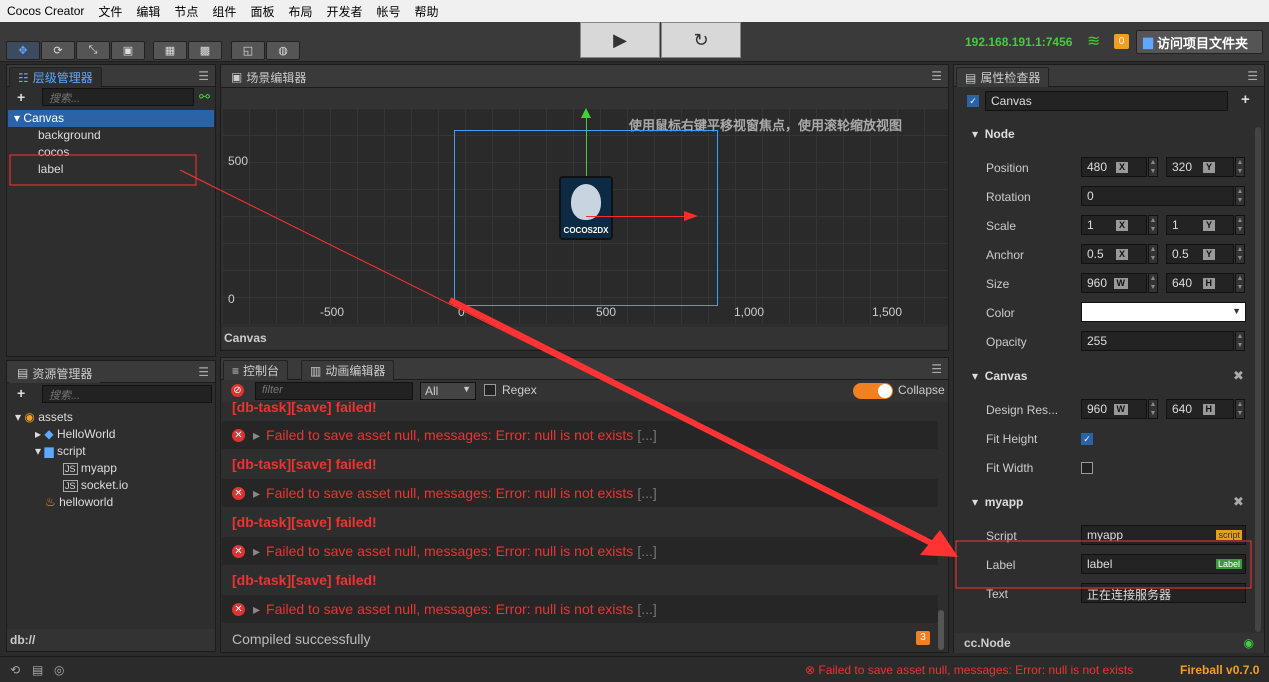 The height and width of the screenshot is (682, 1269). What do you see at coordinates (1114, 167) in the screenshot?
I see `position-x-input: 480 X` at bounding box center [1114, 167].